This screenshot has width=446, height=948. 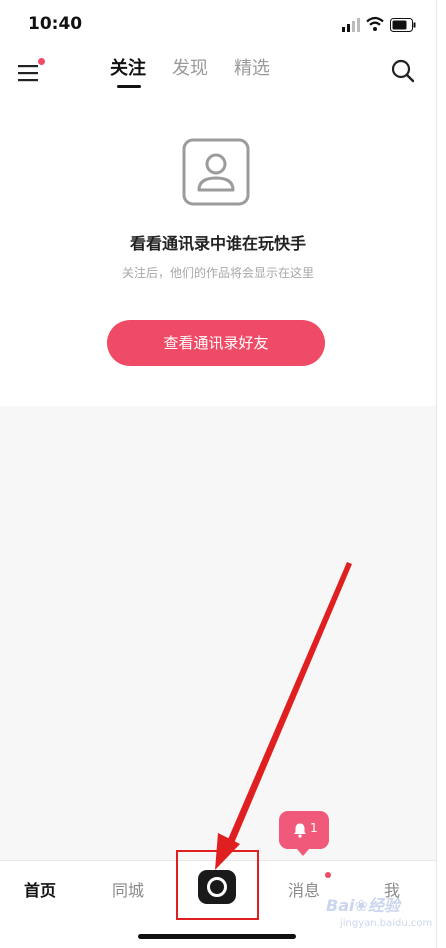 What do you see at coordinates (217, 936) in the screenshot?
I see `home-indicator` at bounding box center [217, 936].